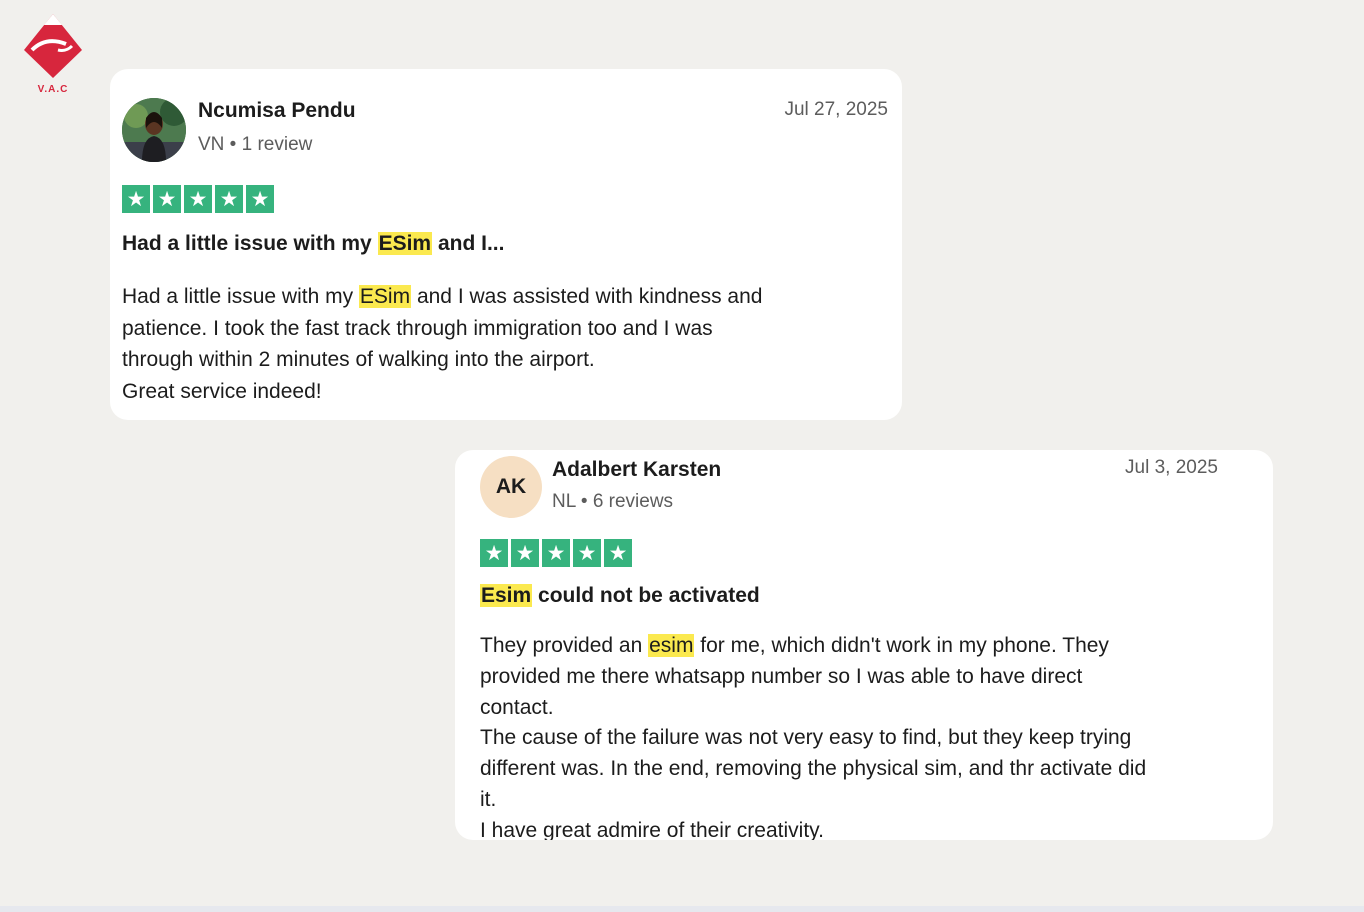 Image resolution: width=1364 pixels, height=912 pixels. What do you see at coordinates (836, 109) in the screenshot?
I see `review-date: Jul 27, 2025` at bounding box center [836, 109].